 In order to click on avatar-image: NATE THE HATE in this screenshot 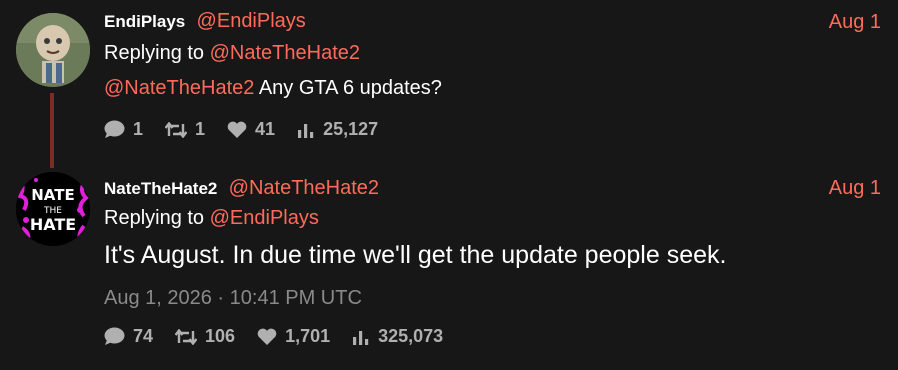, I will do `click(53, 209)`.